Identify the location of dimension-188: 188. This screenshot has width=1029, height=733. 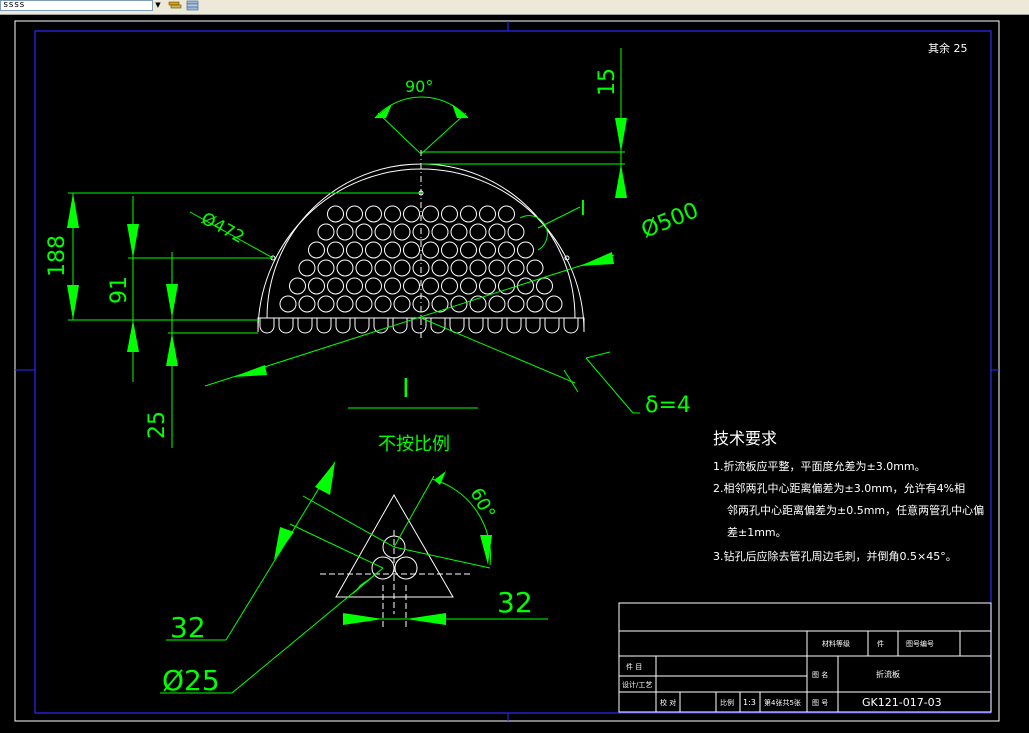
(233, 256).